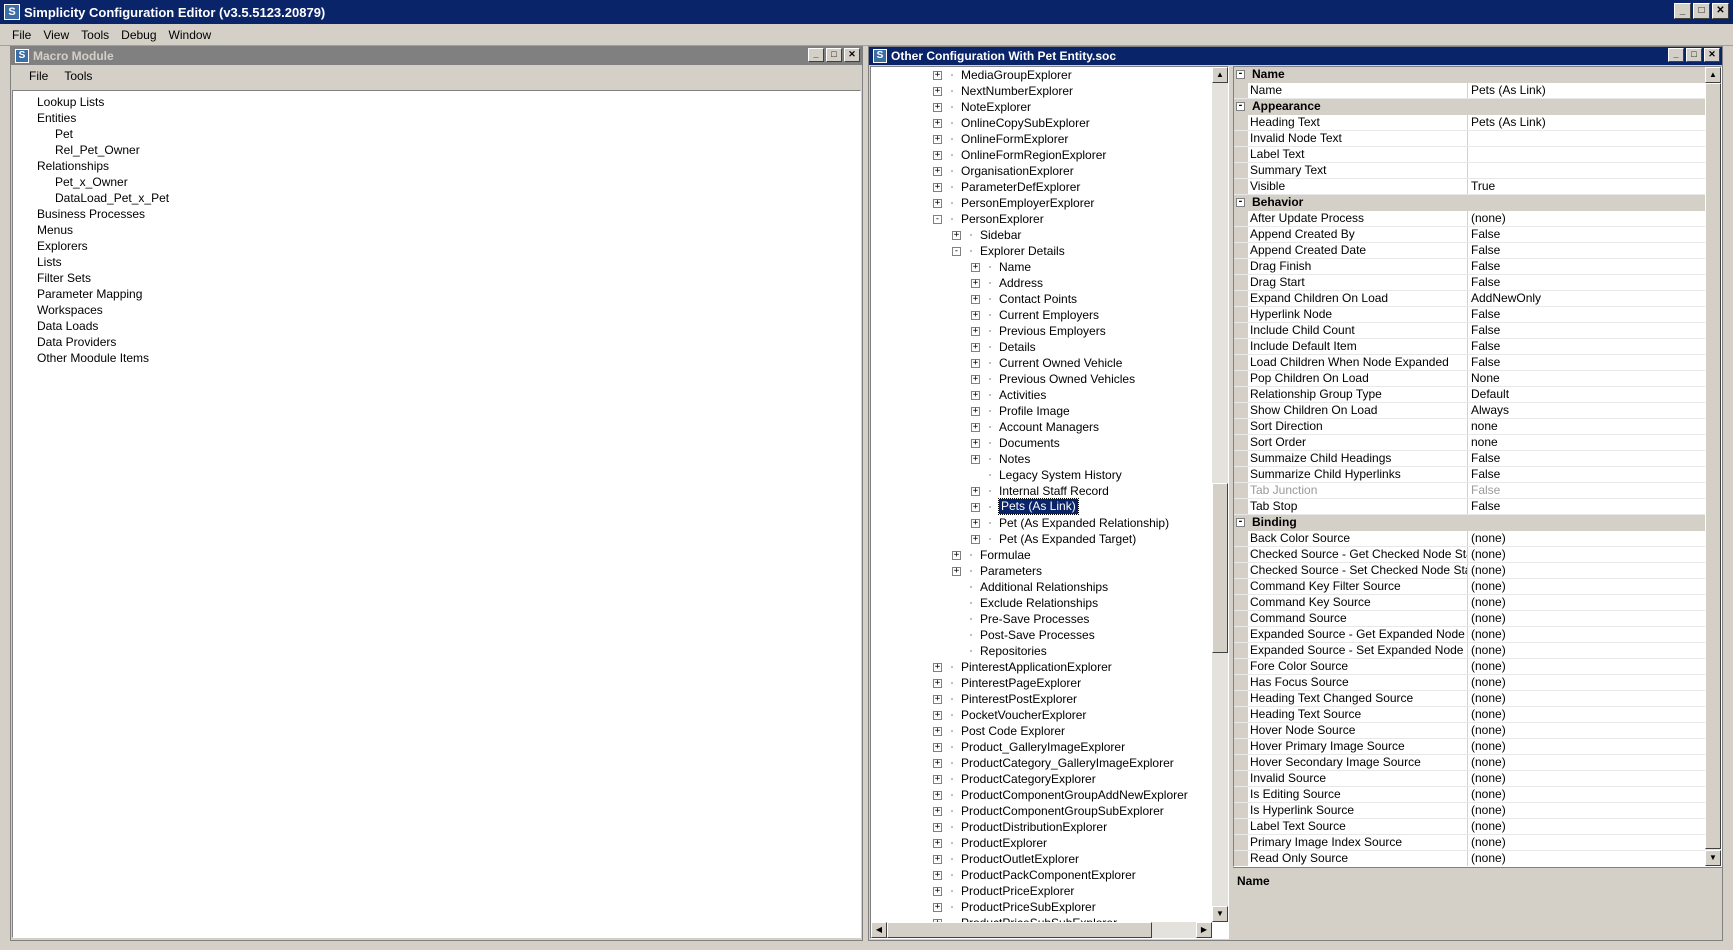  What do you see at coordinates (1682, 11) in the screenshot?
I see `minimize-button: _` at bounding box center [1682, 11].